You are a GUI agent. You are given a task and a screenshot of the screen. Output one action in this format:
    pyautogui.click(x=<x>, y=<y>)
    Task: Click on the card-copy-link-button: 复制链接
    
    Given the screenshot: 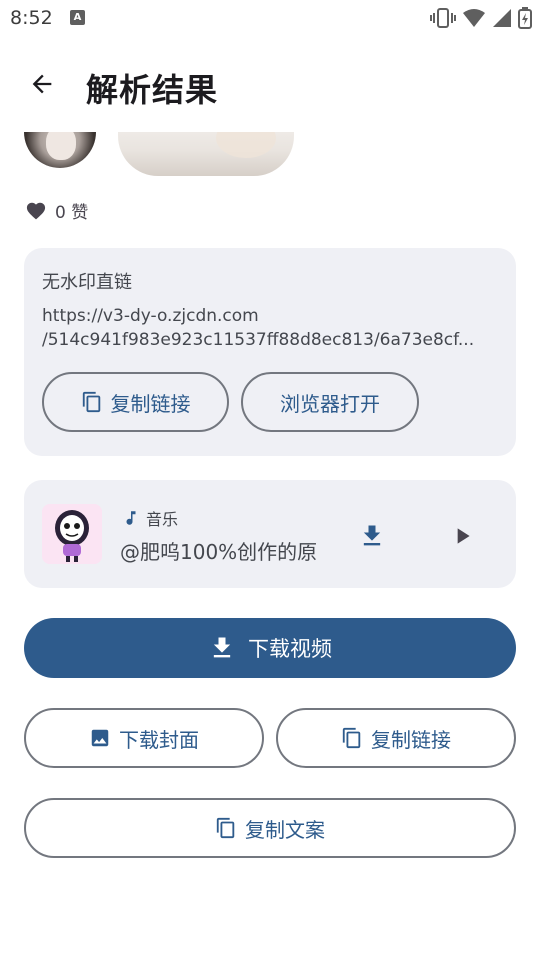 What is the action you would take?
    pyautogui.click(x=135, y=402)
    